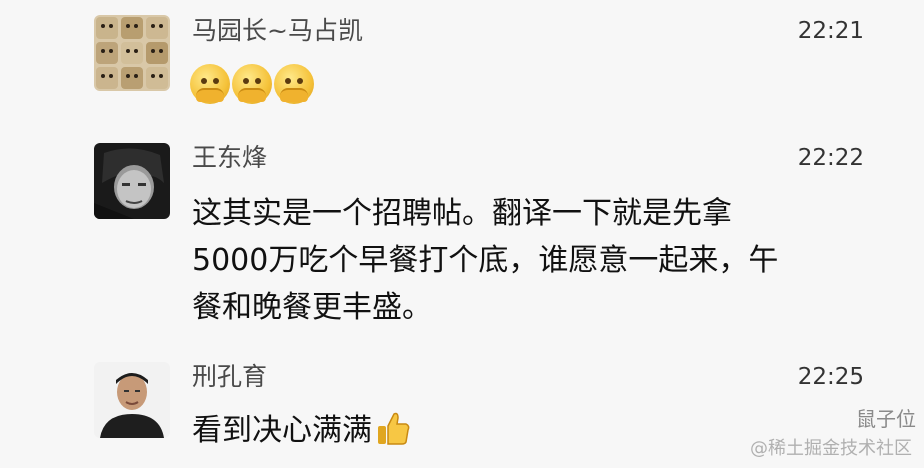 The image size is (924, 468). I want to click on message-time: 22:21, so click(830, 31).